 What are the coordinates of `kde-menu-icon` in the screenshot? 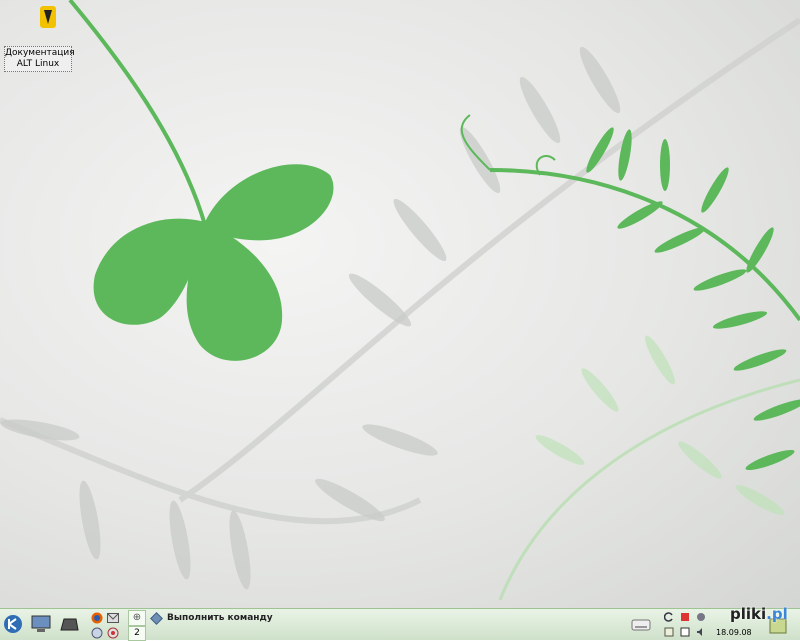 It's located at (13, 624).